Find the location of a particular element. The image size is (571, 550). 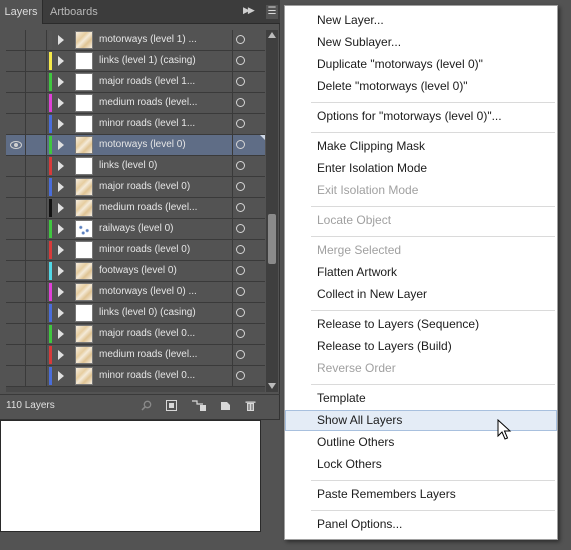

layer-name: railways (level 0) is located at coordinates (136, 229).